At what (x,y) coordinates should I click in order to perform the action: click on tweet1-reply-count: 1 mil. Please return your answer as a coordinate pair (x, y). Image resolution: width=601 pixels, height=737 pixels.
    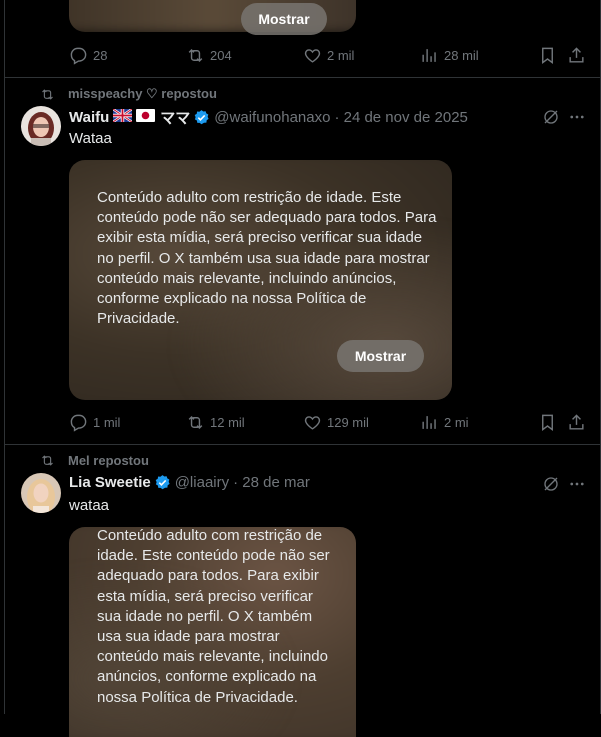
    Looking at the image, I should click on (107, 422).